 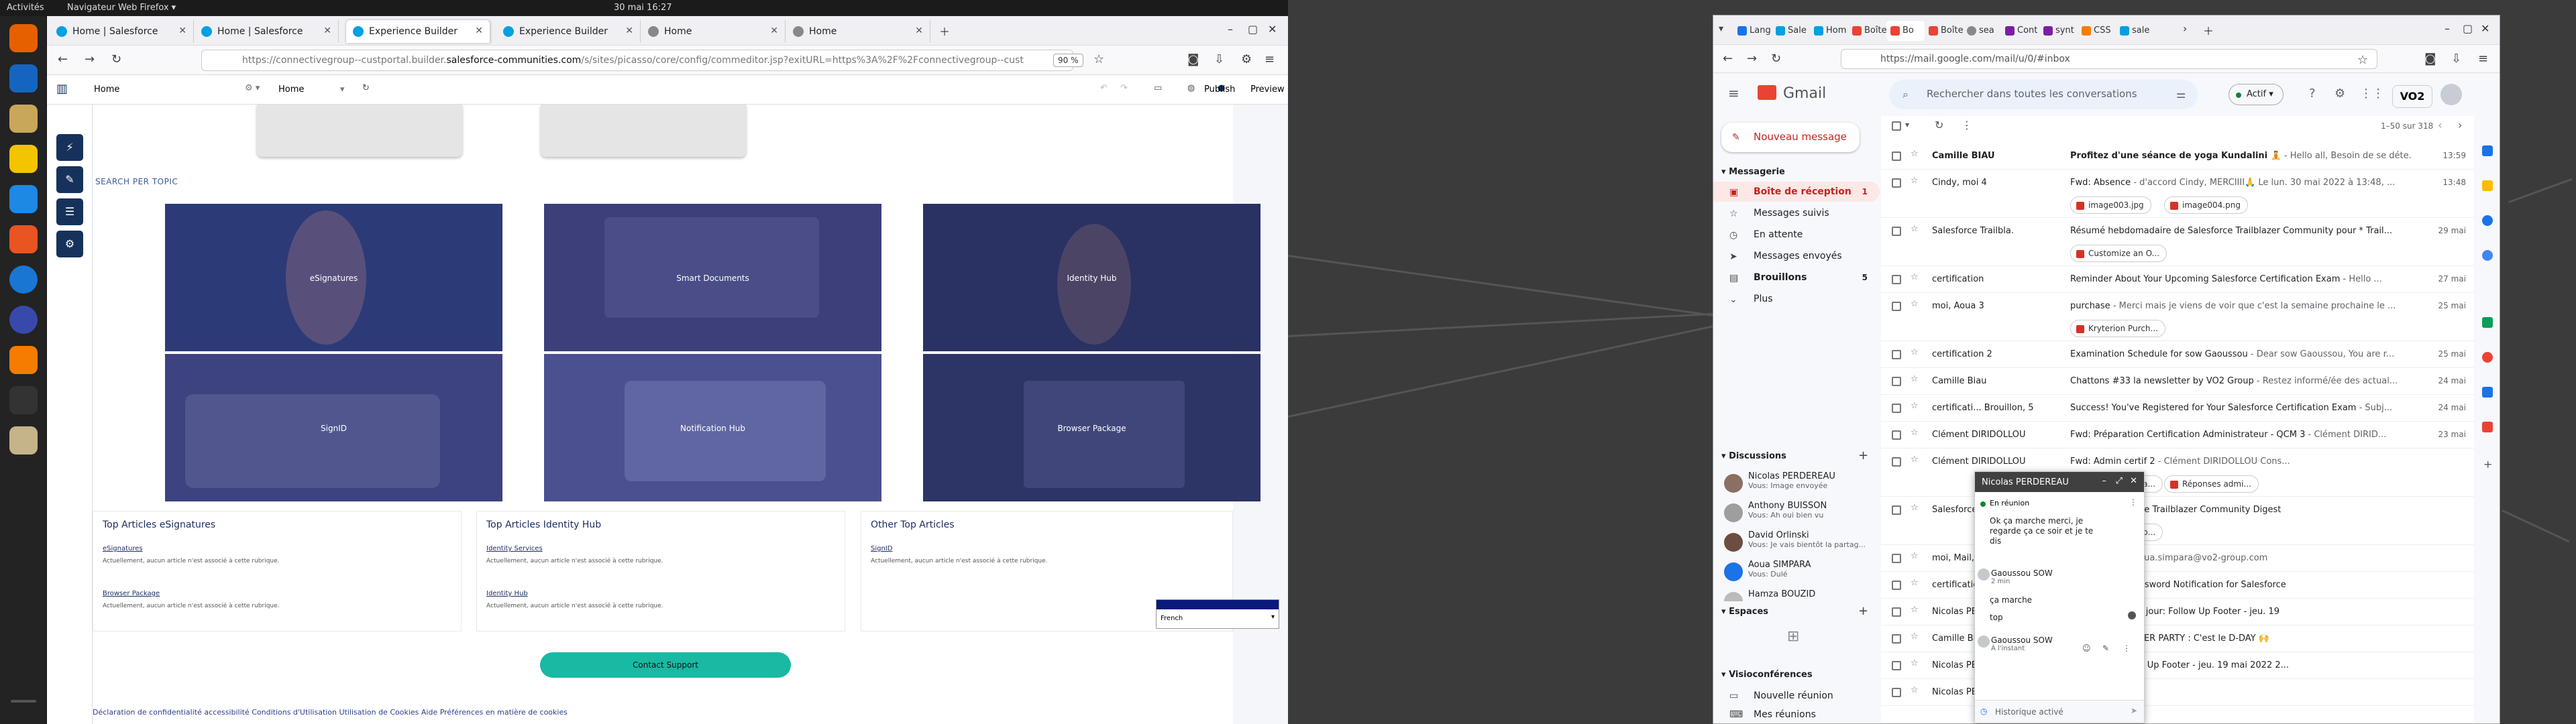 What do you see at coordinates (1896, 126) in the screenshot?
I see `select-all-checkbox` at bounding box center [1896, 126].